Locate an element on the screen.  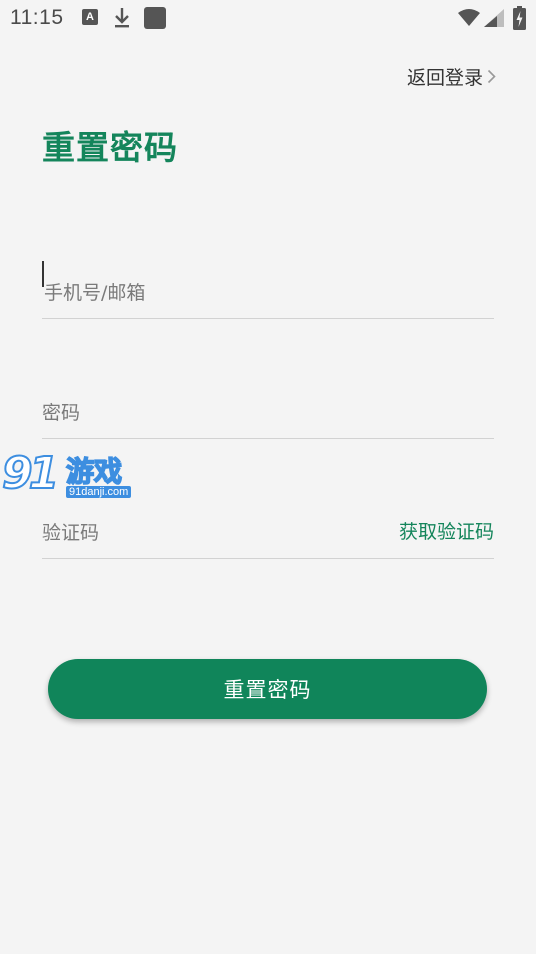
a-notification-icon: A is located at coordinates (90, 17).